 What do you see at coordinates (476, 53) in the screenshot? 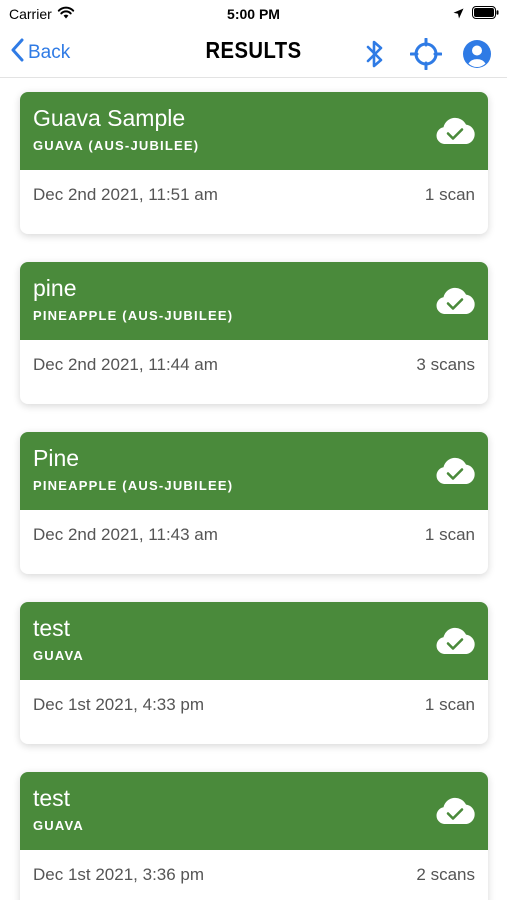
I see `account-icon` at bounding box center [476, 53].